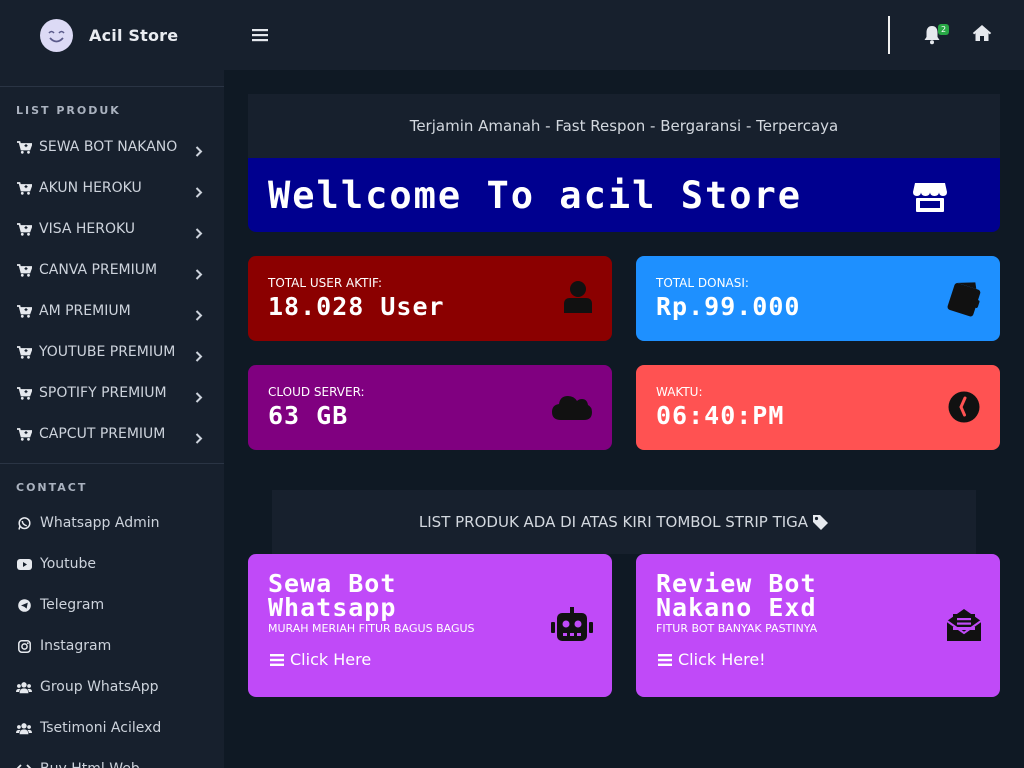 The image size is (1024, 768). What do you see at coordinates (107, 352) in the screenshot?
I see `sidebar-item-label: YOUTUBE PREMIUM` at bounding box center [107, 352].